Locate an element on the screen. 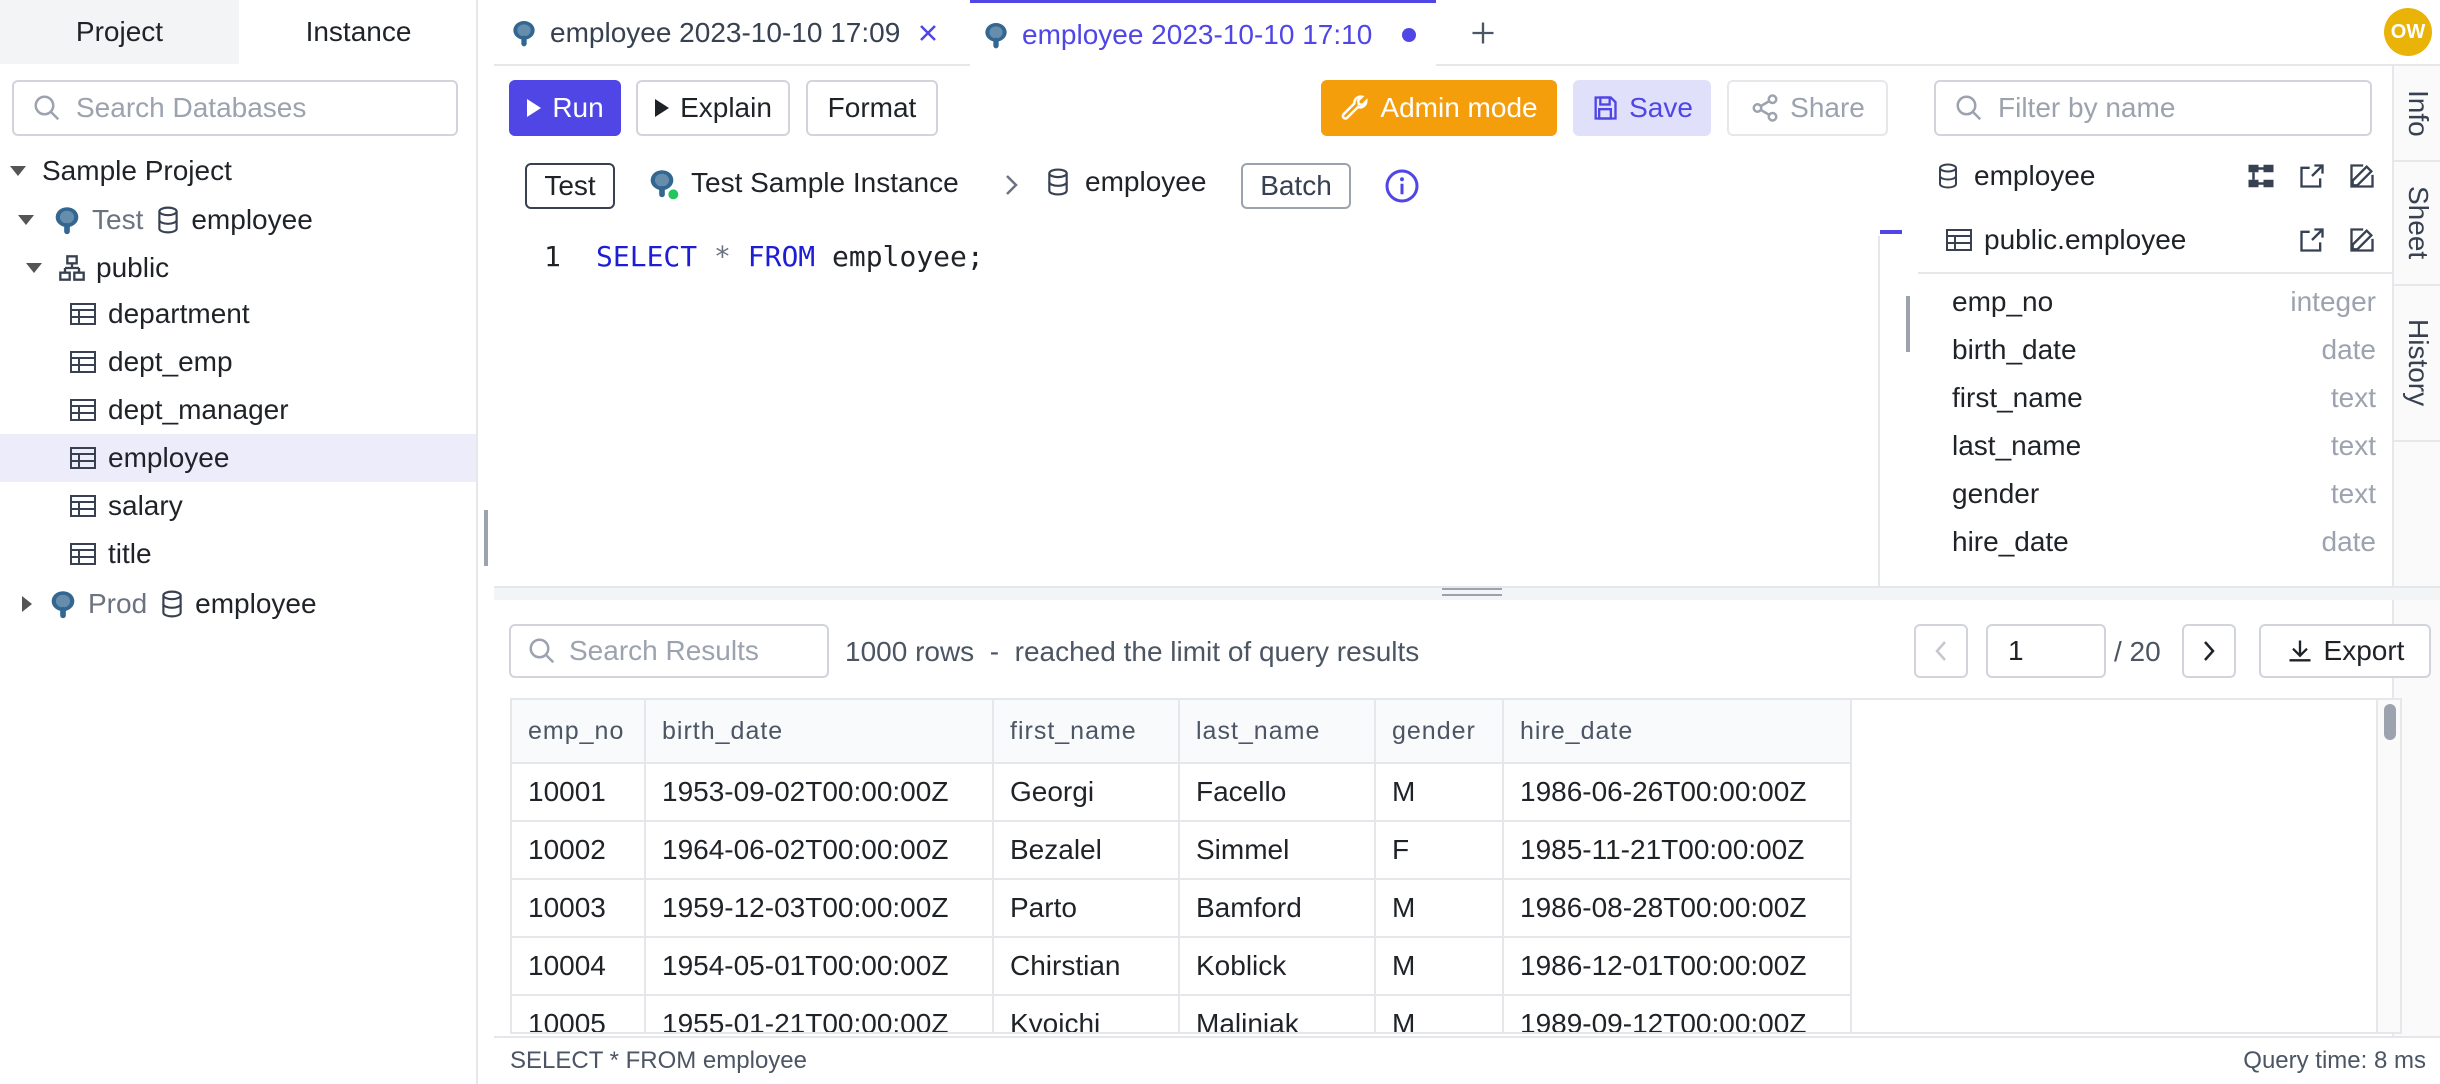 The height and width of the screenshot is (1084, 2440). batch-button: Batch is located at coordinates (1296, 186).